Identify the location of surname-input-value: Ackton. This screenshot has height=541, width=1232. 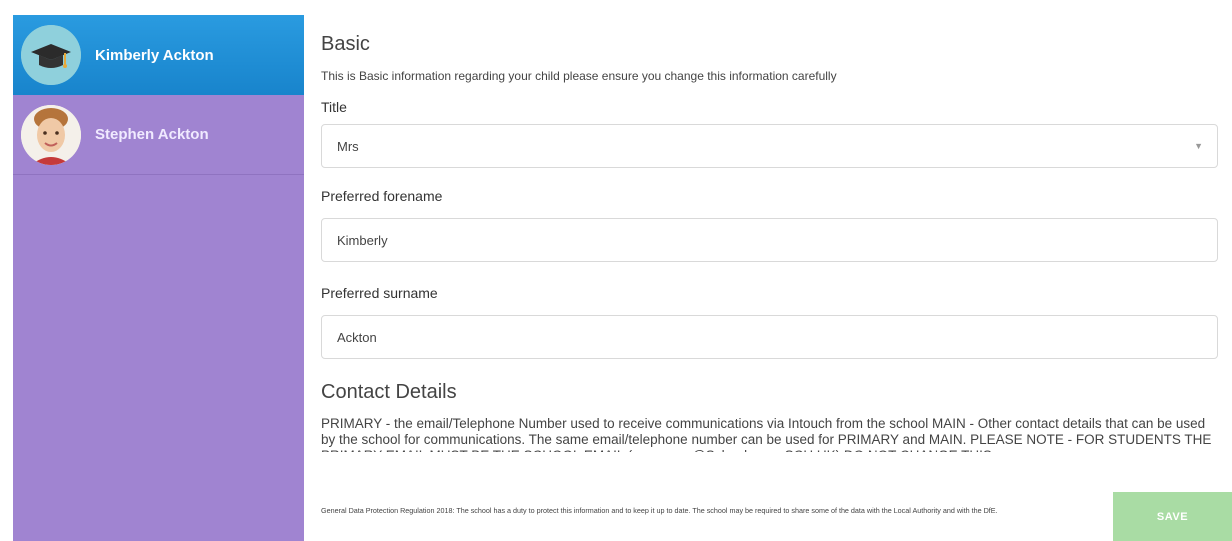
(357, 337).